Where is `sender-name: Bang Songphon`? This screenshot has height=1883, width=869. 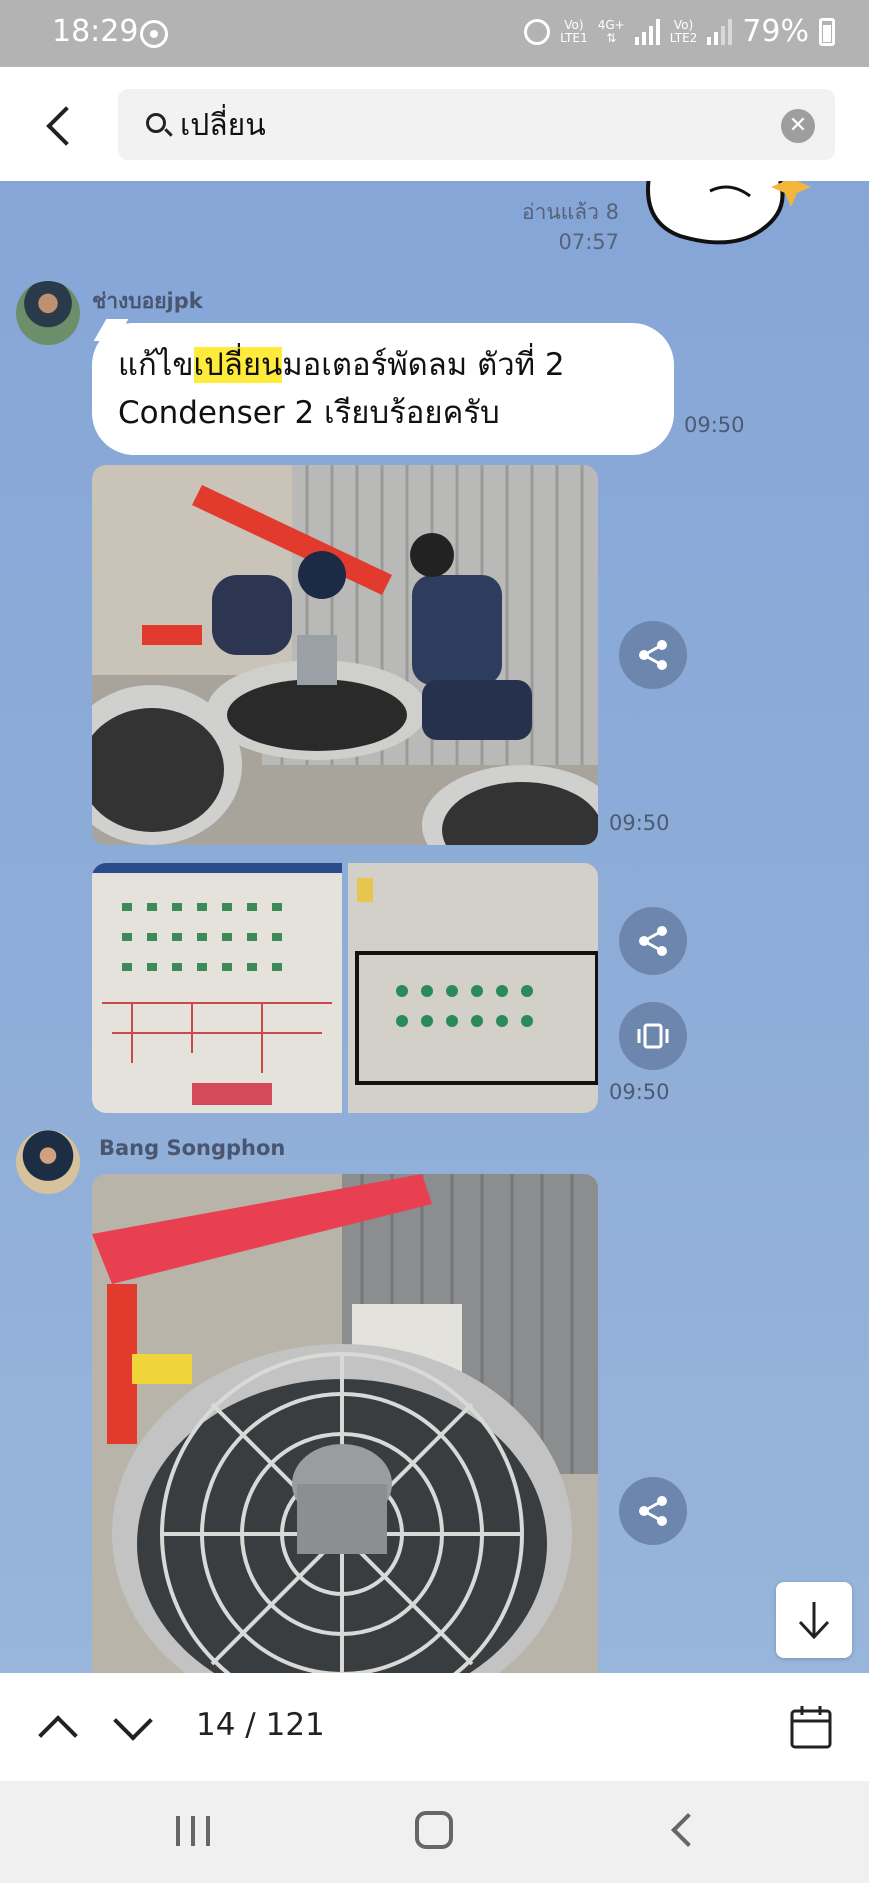 sender-name: Bang Songphon is located at coordinates (192, 1148).